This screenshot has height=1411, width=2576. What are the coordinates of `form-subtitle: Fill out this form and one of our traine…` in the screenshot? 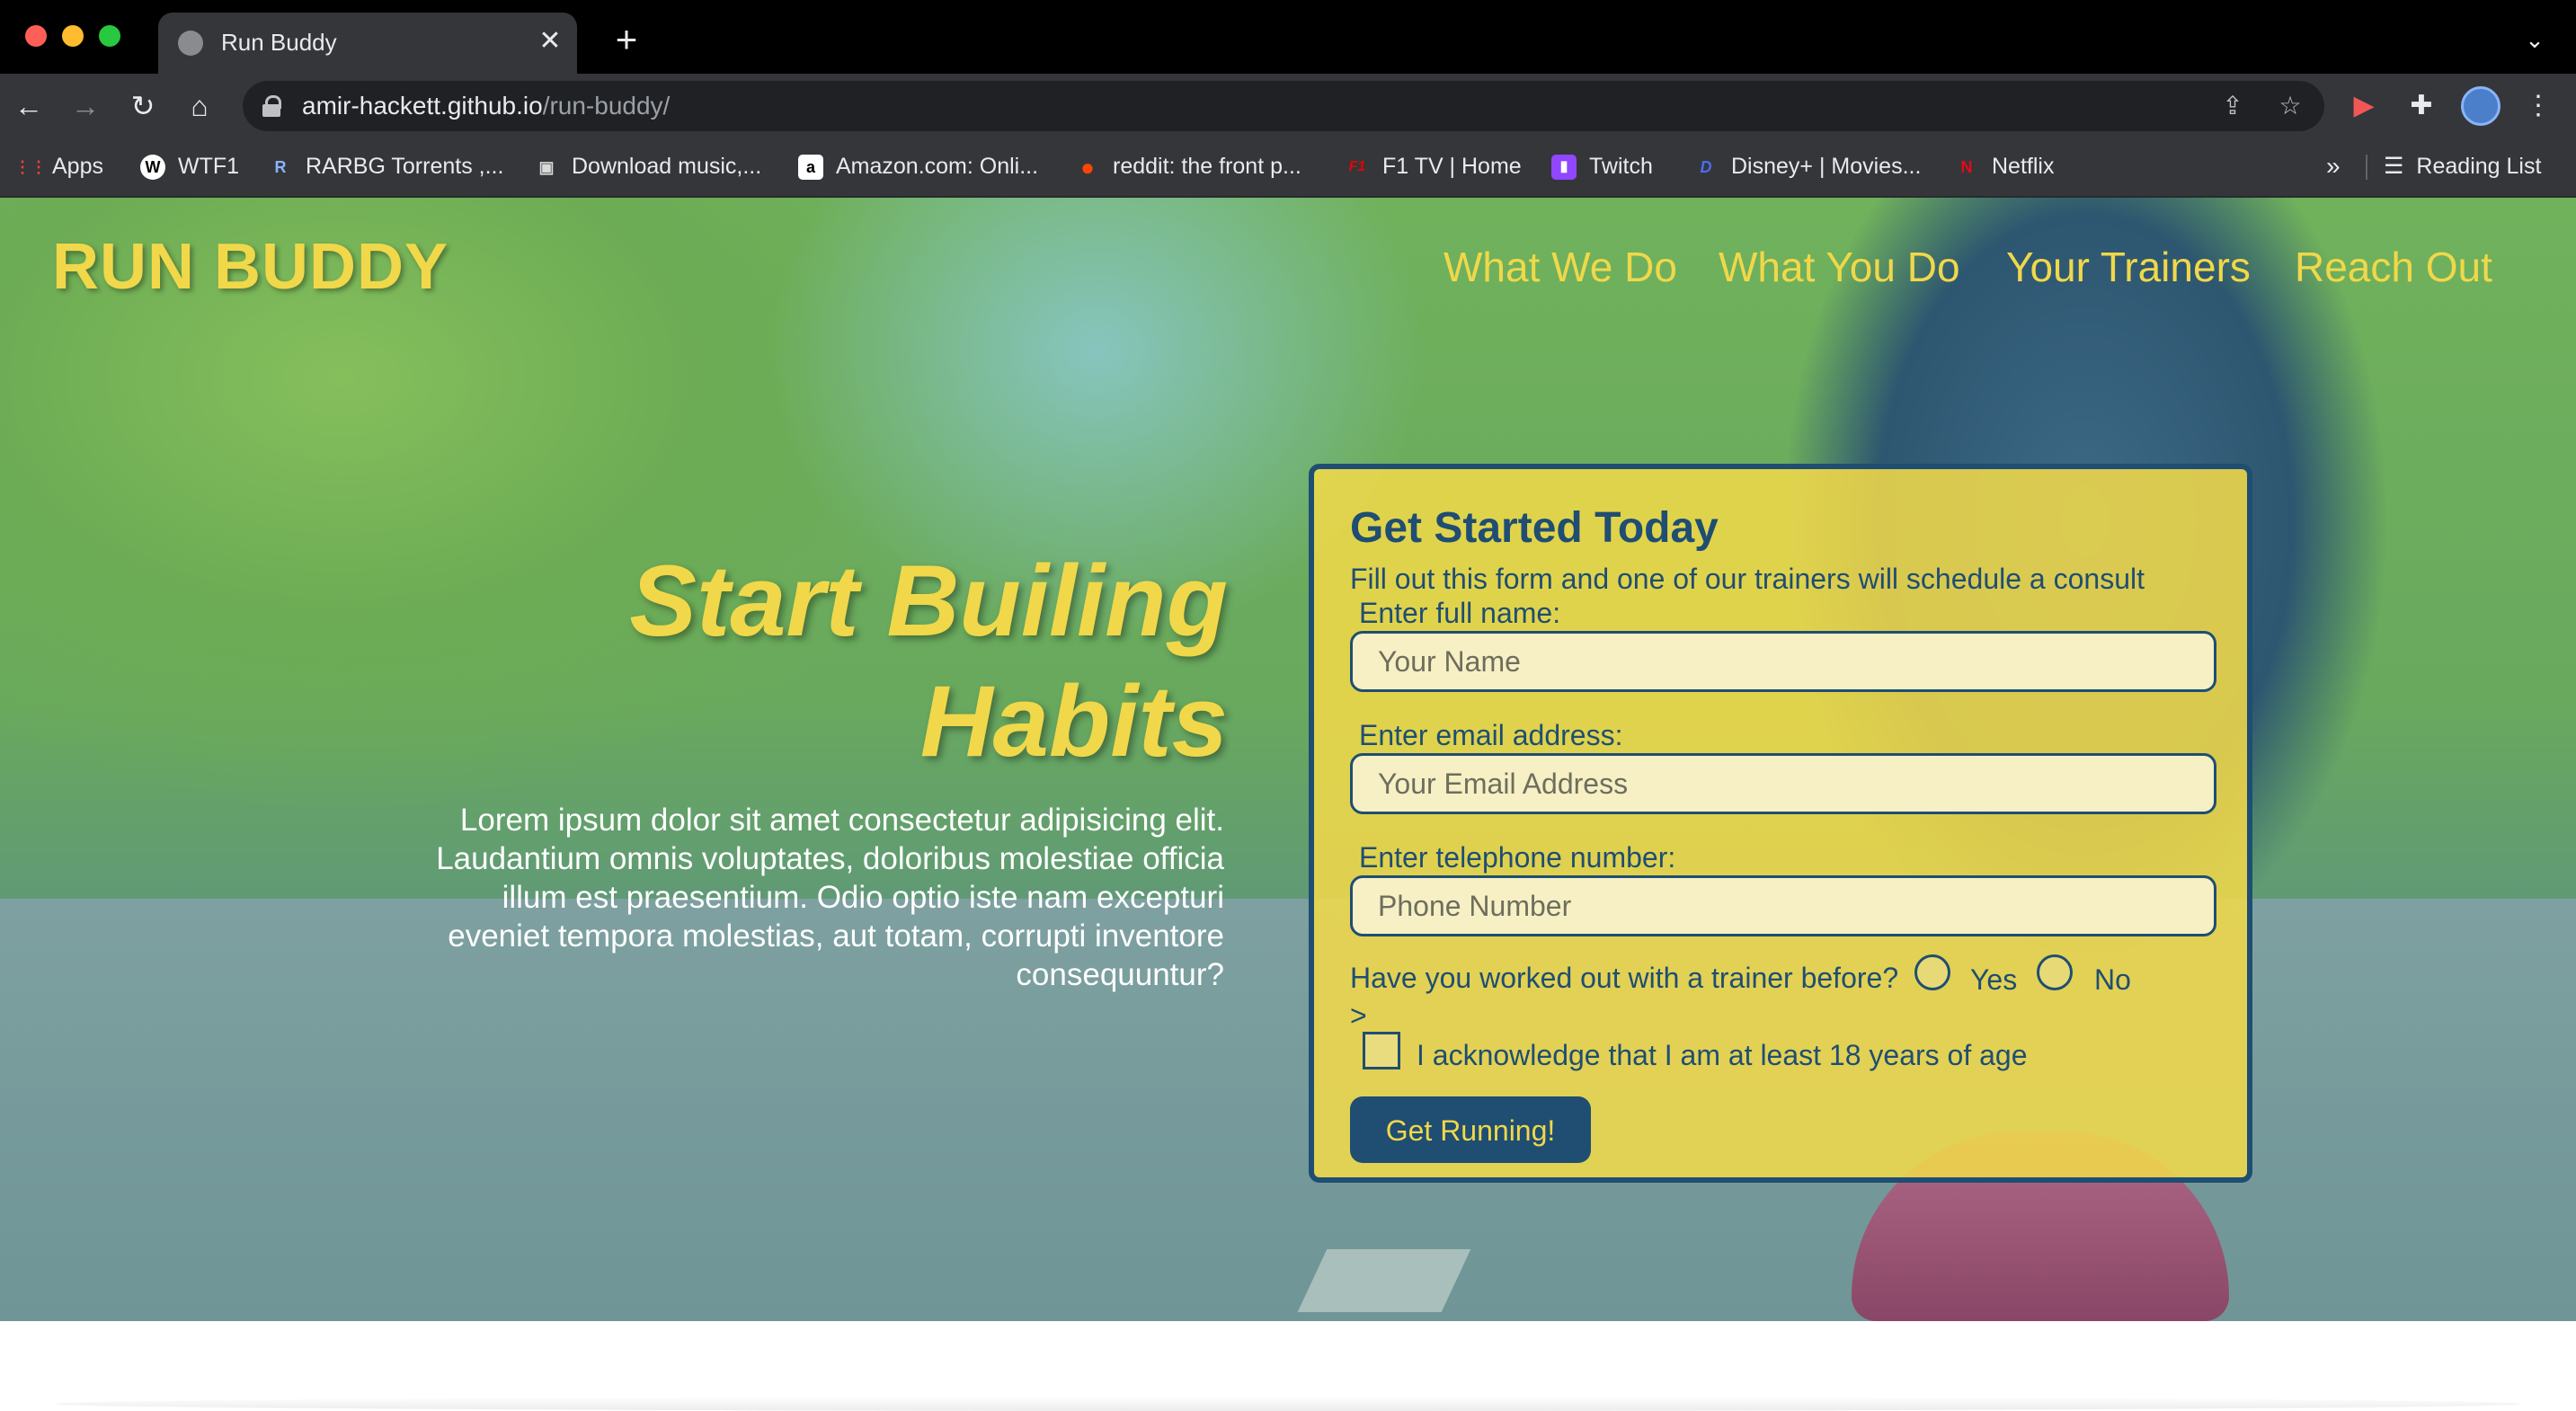 It's located at (1747, 579).